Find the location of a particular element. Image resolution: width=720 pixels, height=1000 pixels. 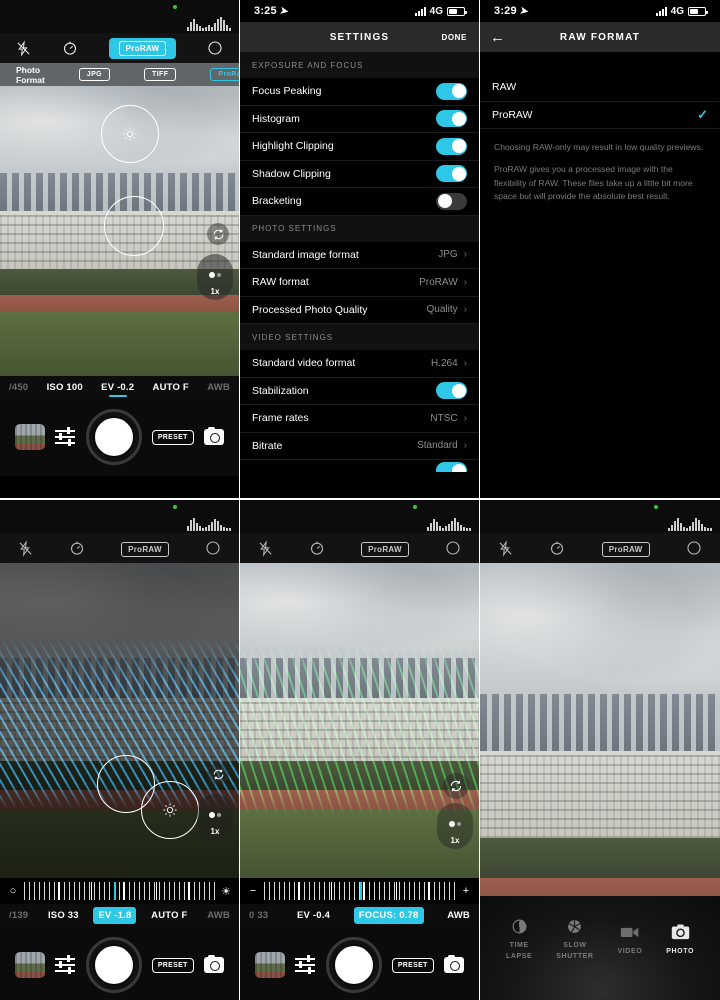

bracketing-toggle is located at coordinates (451, 201).